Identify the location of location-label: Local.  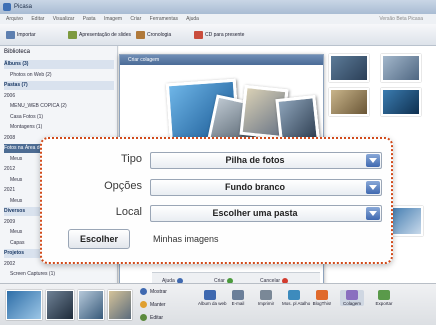
(128, 212).